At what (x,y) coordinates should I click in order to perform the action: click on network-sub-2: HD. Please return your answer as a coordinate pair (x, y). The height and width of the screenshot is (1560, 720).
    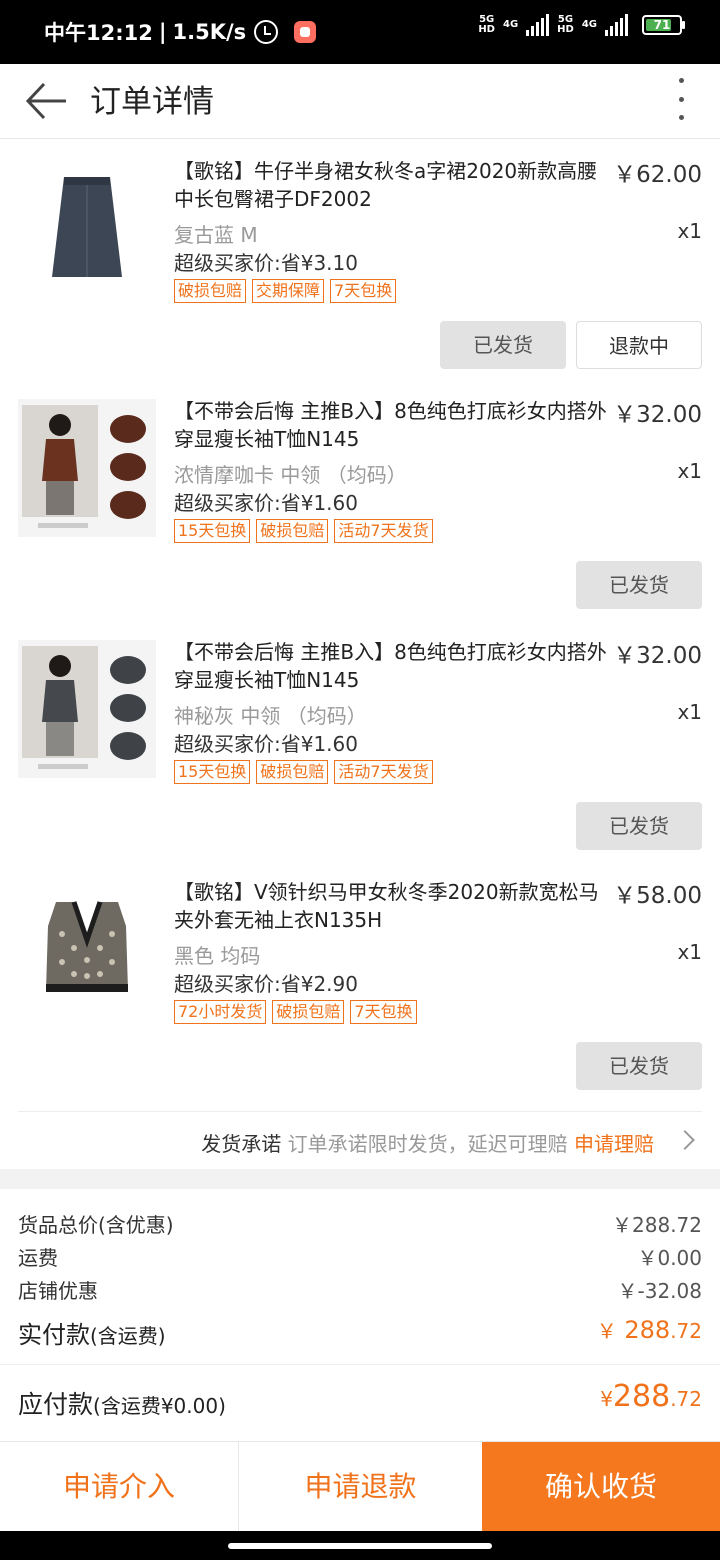
    Looking at the image, I should click on (565, 29).